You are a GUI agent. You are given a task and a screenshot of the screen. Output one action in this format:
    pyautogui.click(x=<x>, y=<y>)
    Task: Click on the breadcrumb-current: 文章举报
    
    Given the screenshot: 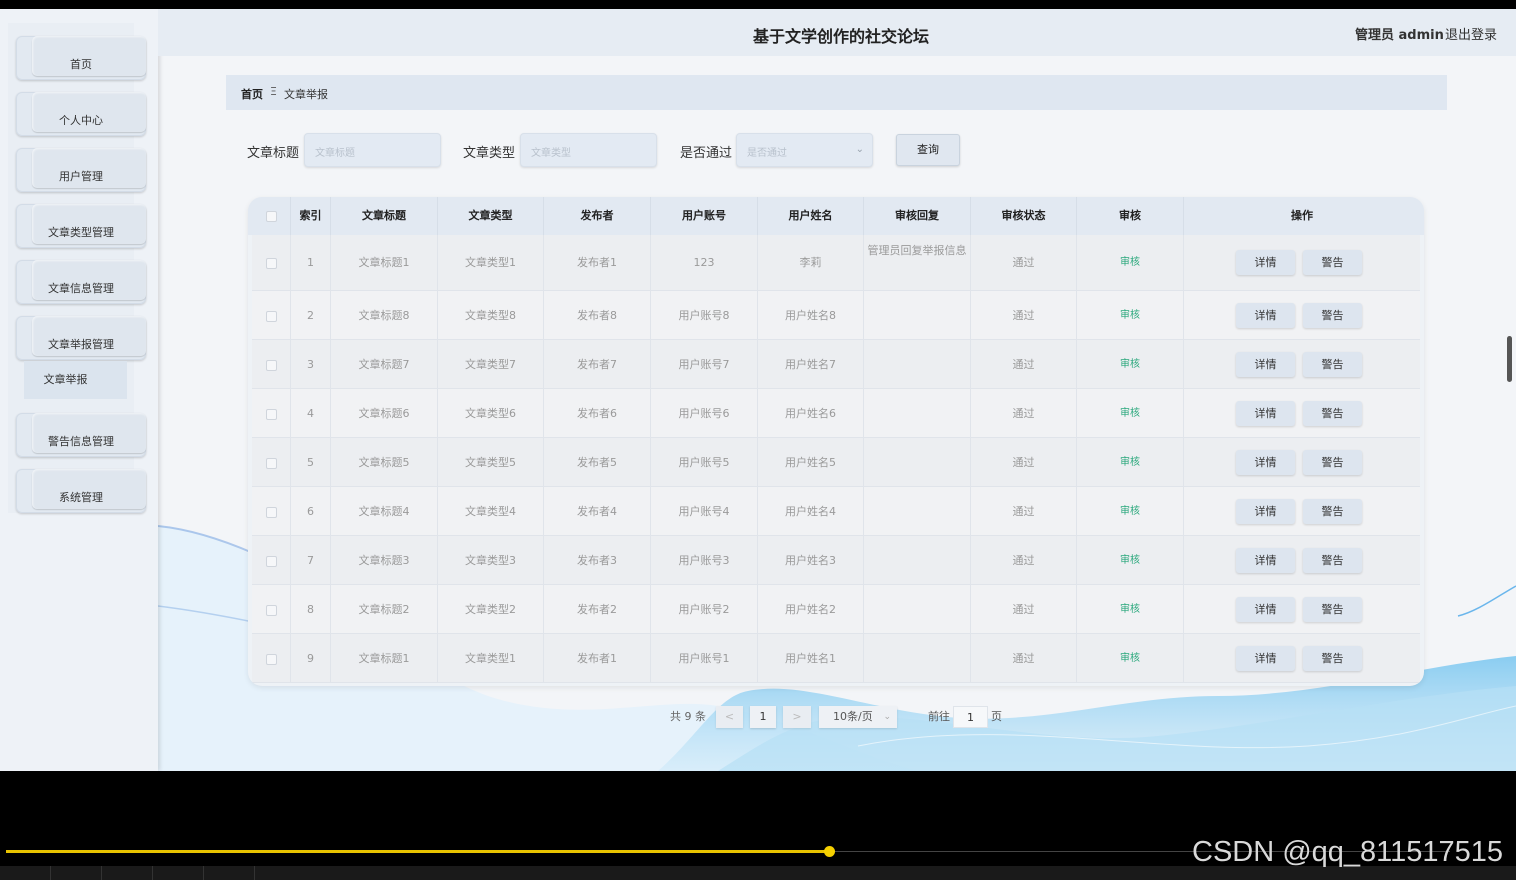 What is the action you would take?
    pyautogui.click(x=306, y=94)
    